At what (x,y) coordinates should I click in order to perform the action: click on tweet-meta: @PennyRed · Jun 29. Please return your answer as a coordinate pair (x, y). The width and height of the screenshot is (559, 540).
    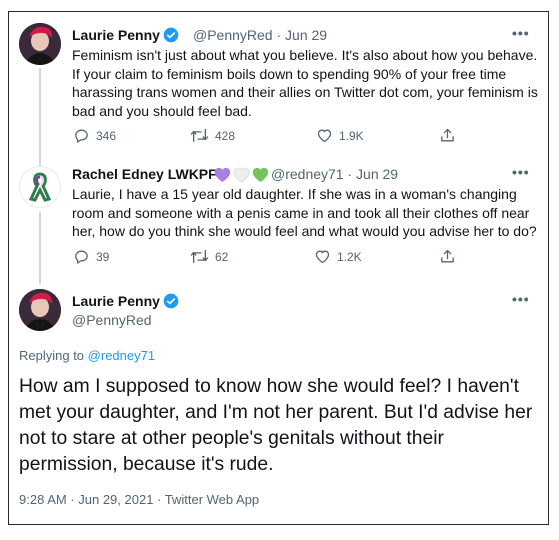
    Looking at the image, I should click on (260, 35).